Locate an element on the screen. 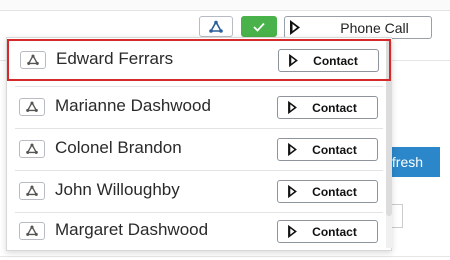  contact-name: Colonel Brandon is located at coordinates (118, 147).